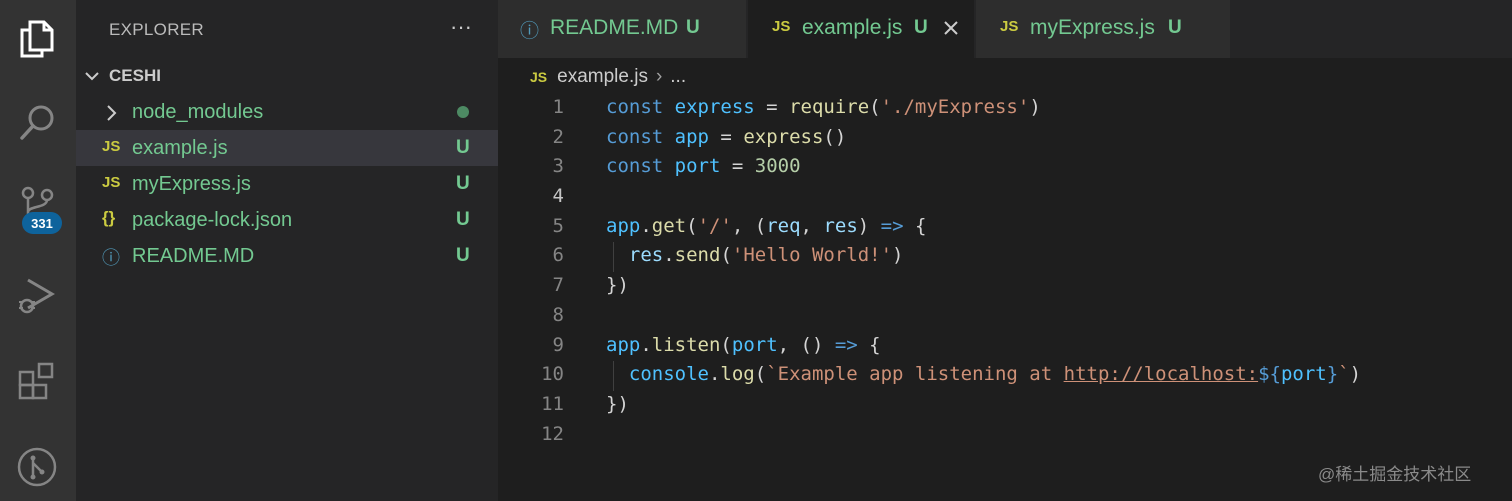 This screenshot has height=501, width=1512. I want to click on chevron-right-icon, so click(112, 113).